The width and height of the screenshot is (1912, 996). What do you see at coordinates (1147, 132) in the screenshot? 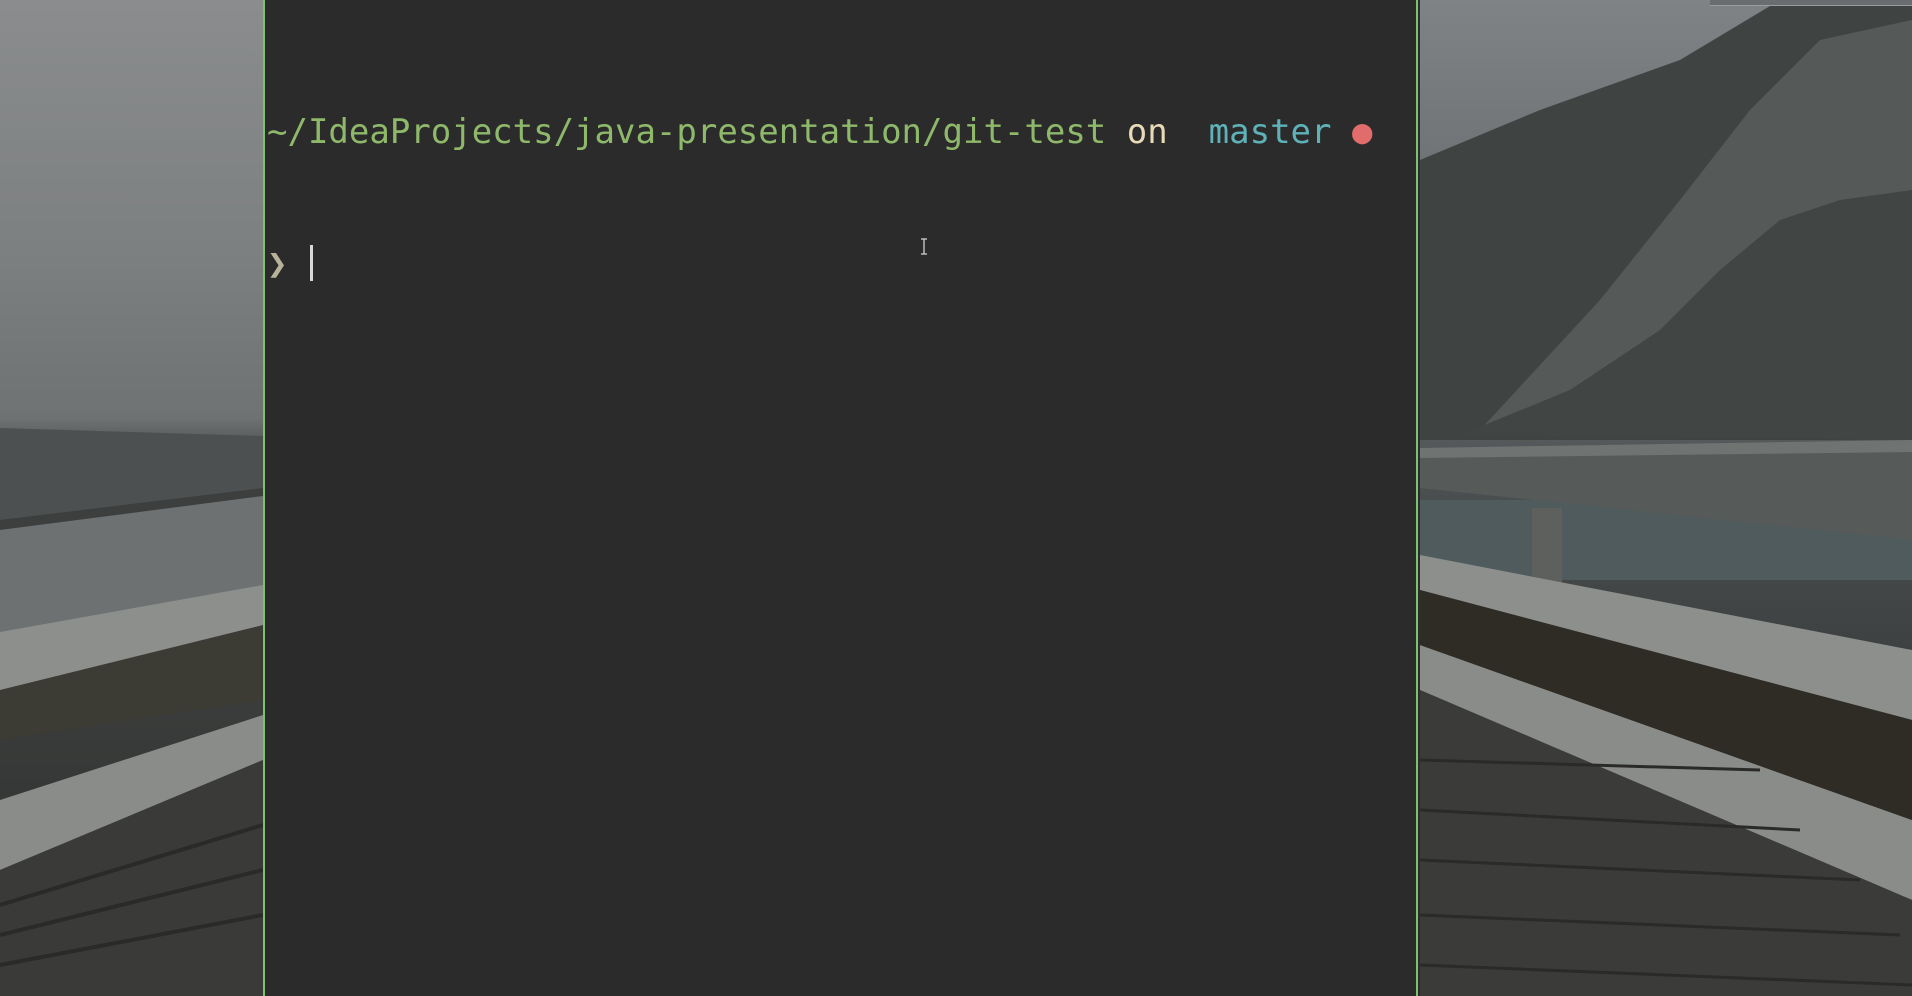
I see `on-label: on` at bounding box center [1147, 132].